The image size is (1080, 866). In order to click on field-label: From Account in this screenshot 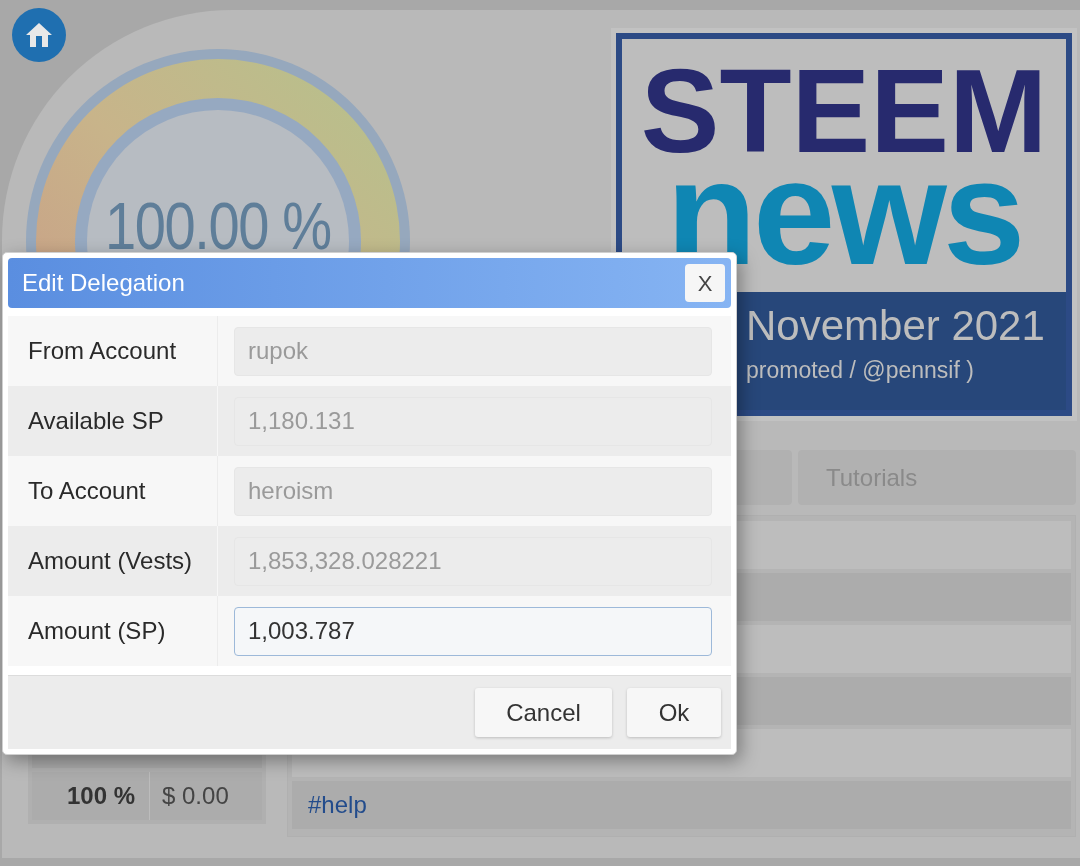, I will do `click(102, 351)`.